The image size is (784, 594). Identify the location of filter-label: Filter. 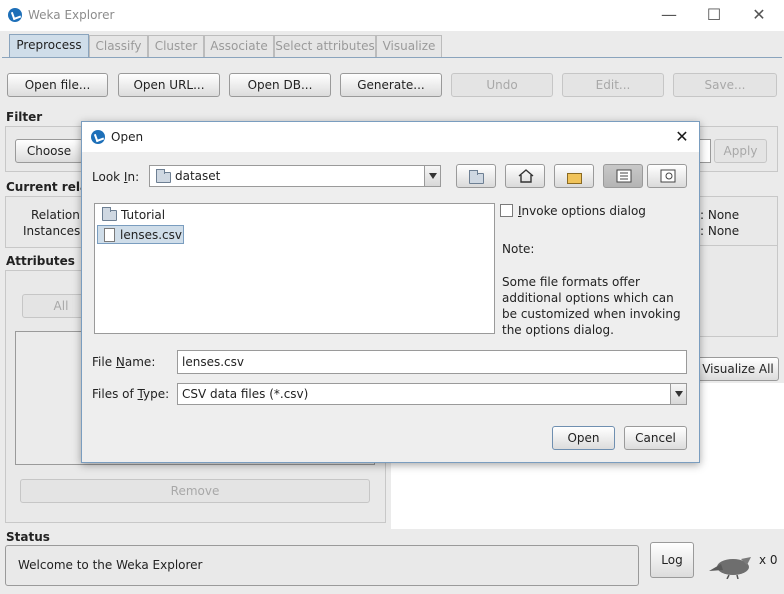
(24, 117).